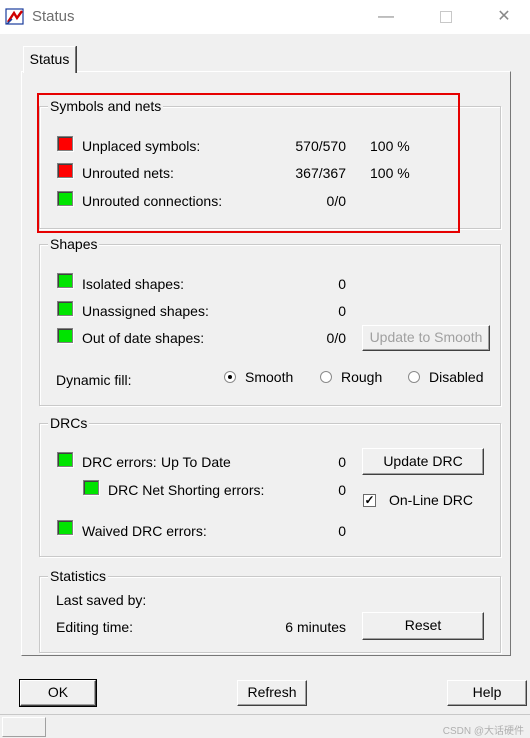  What do you see at coordinates (342, 531) in the screenshot?
I see `waived-drc-errors-value: 0` at bounding box center [342, 531].